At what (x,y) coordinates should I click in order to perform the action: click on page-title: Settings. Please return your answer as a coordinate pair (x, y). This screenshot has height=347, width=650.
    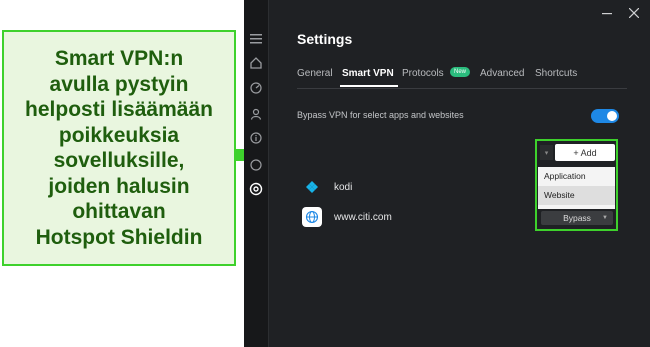
    Looking at the image, I should click on (325, 39).